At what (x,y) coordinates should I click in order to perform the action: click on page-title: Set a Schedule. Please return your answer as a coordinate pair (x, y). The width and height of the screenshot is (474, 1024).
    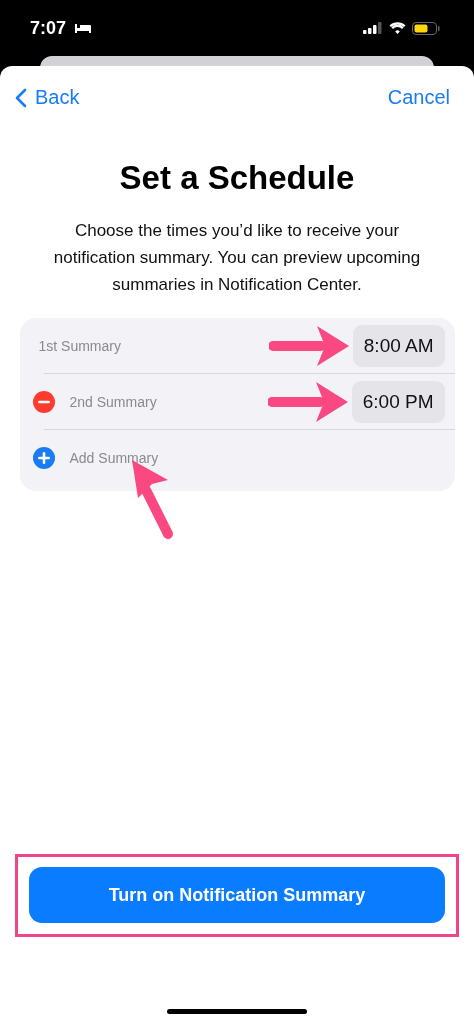
    Looking at the image, I should click on (237, 178).